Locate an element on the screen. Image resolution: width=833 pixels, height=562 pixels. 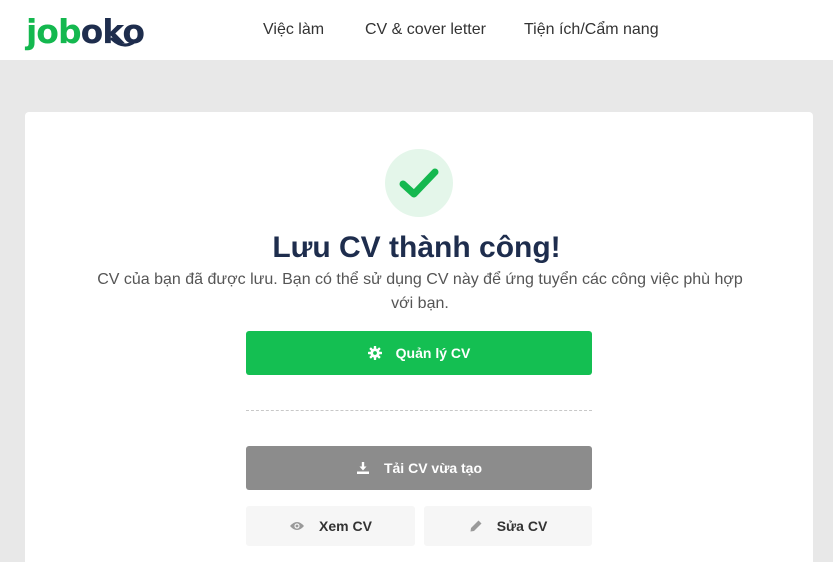
gear-icon is located at coordinates (374, 353).